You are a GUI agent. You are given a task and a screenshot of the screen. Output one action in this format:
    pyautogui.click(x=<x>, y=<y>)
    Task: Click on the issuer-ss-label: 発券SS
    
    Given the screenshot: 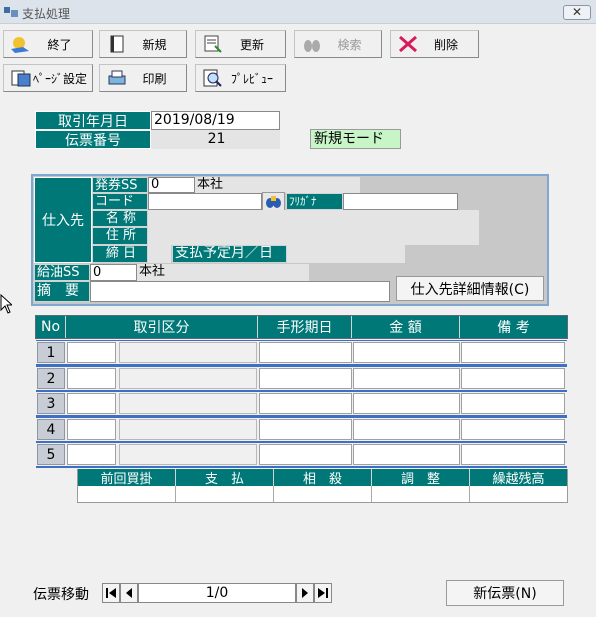 What is the action you would take?
    pyautogui.click(x=120, y=185)
    